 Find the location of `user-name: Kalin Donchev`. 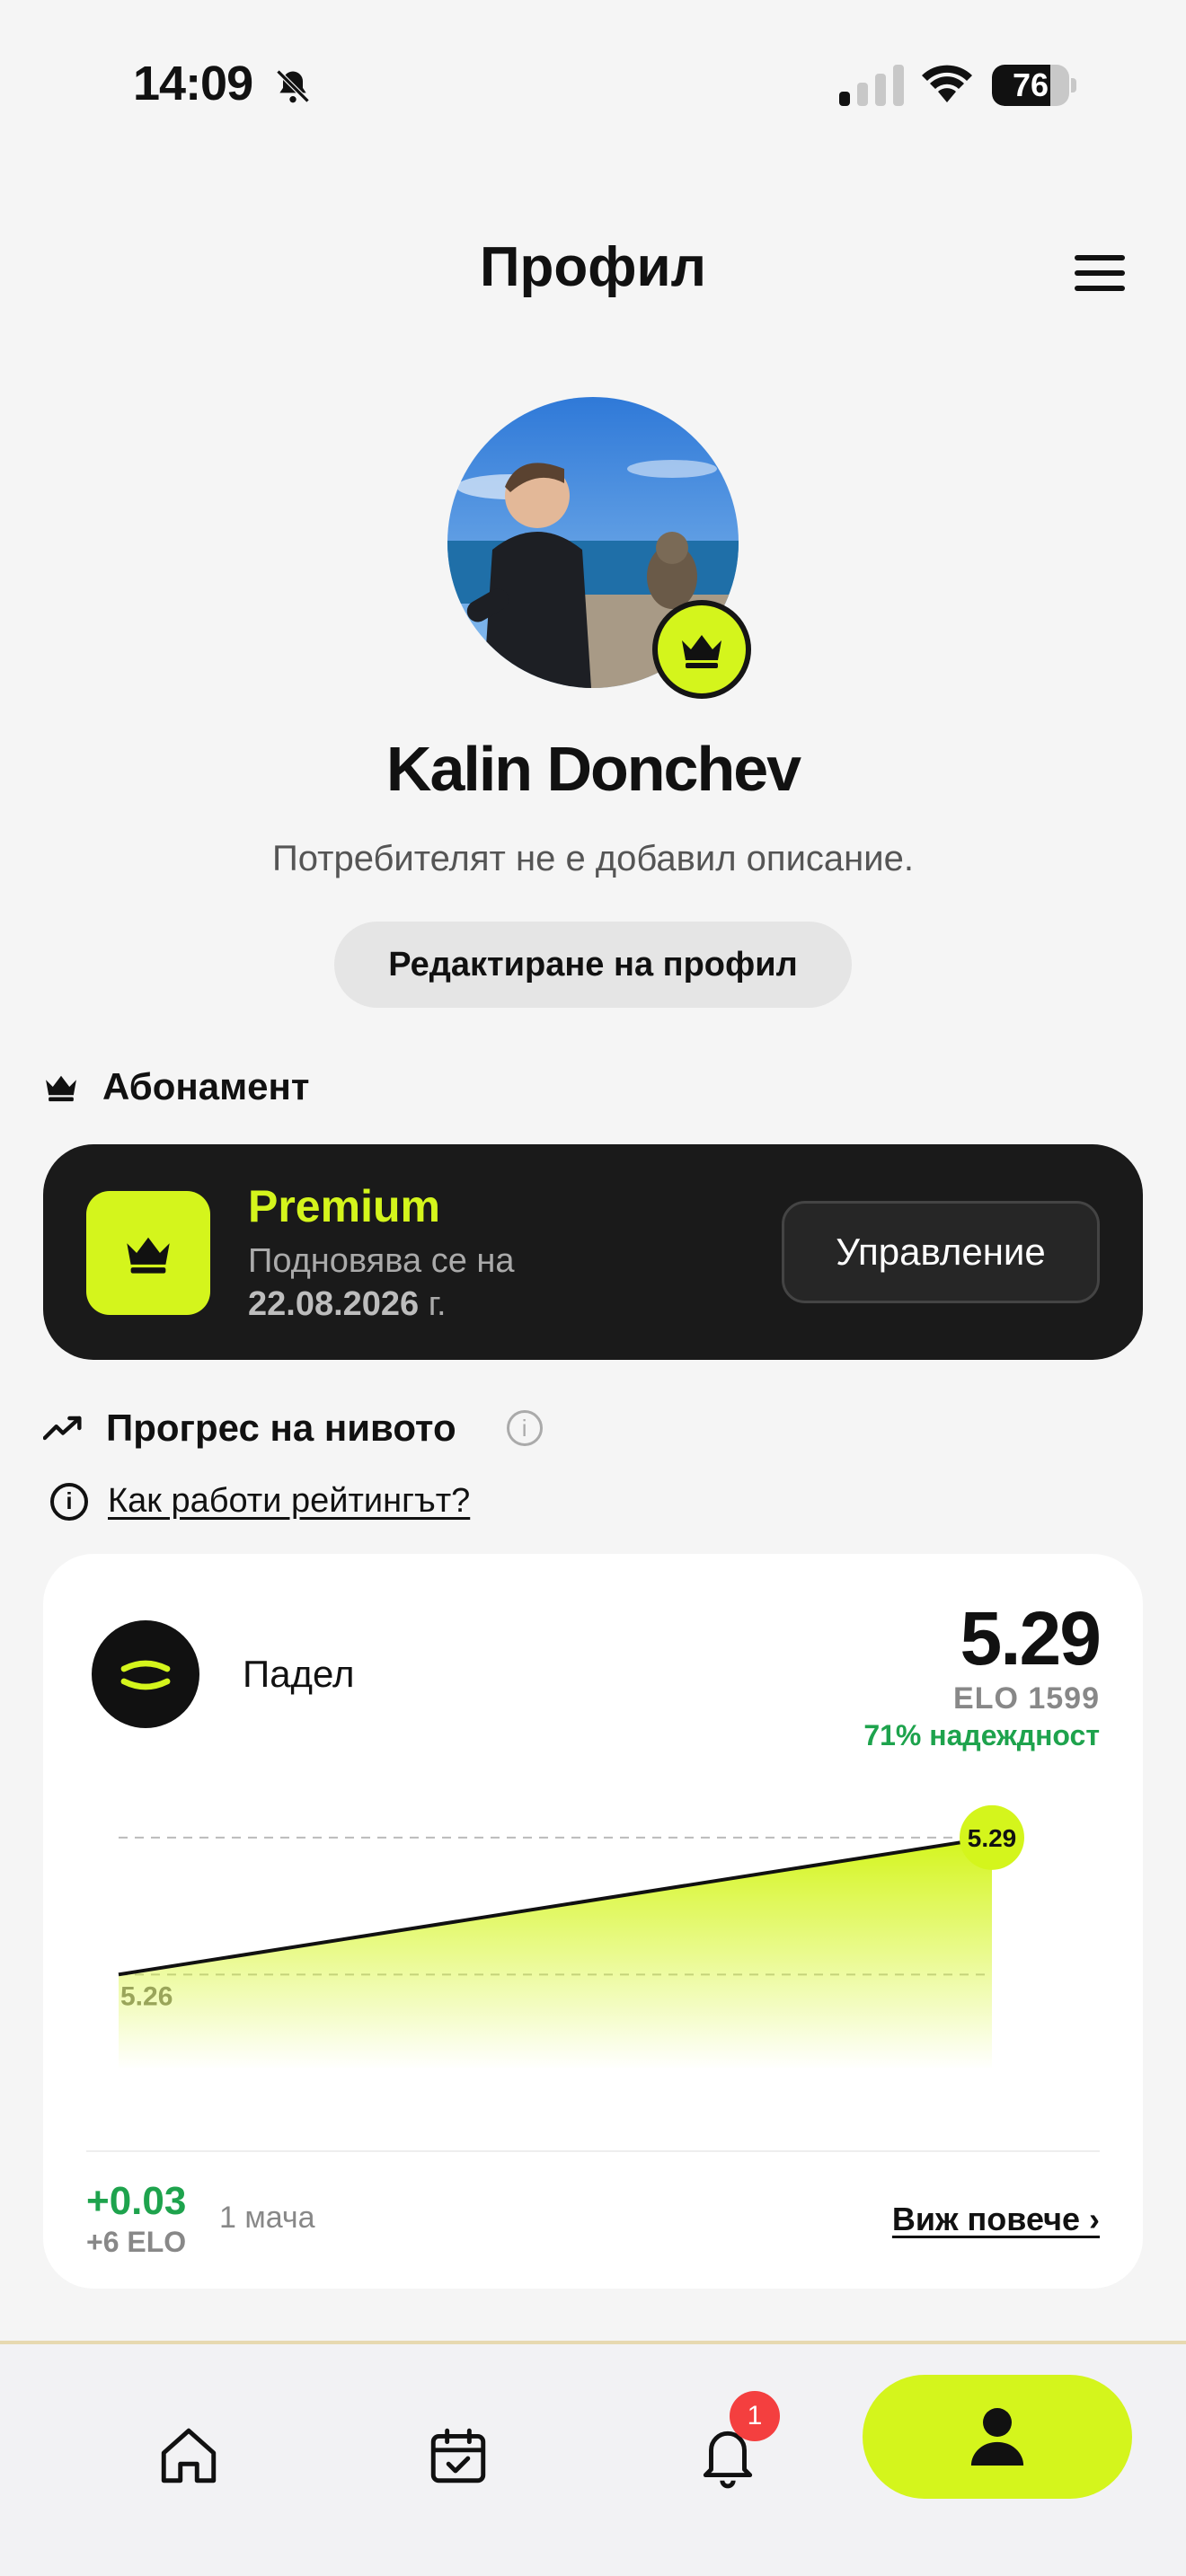

user-name: Kalin Donchev is located at coordinates (593, 769).